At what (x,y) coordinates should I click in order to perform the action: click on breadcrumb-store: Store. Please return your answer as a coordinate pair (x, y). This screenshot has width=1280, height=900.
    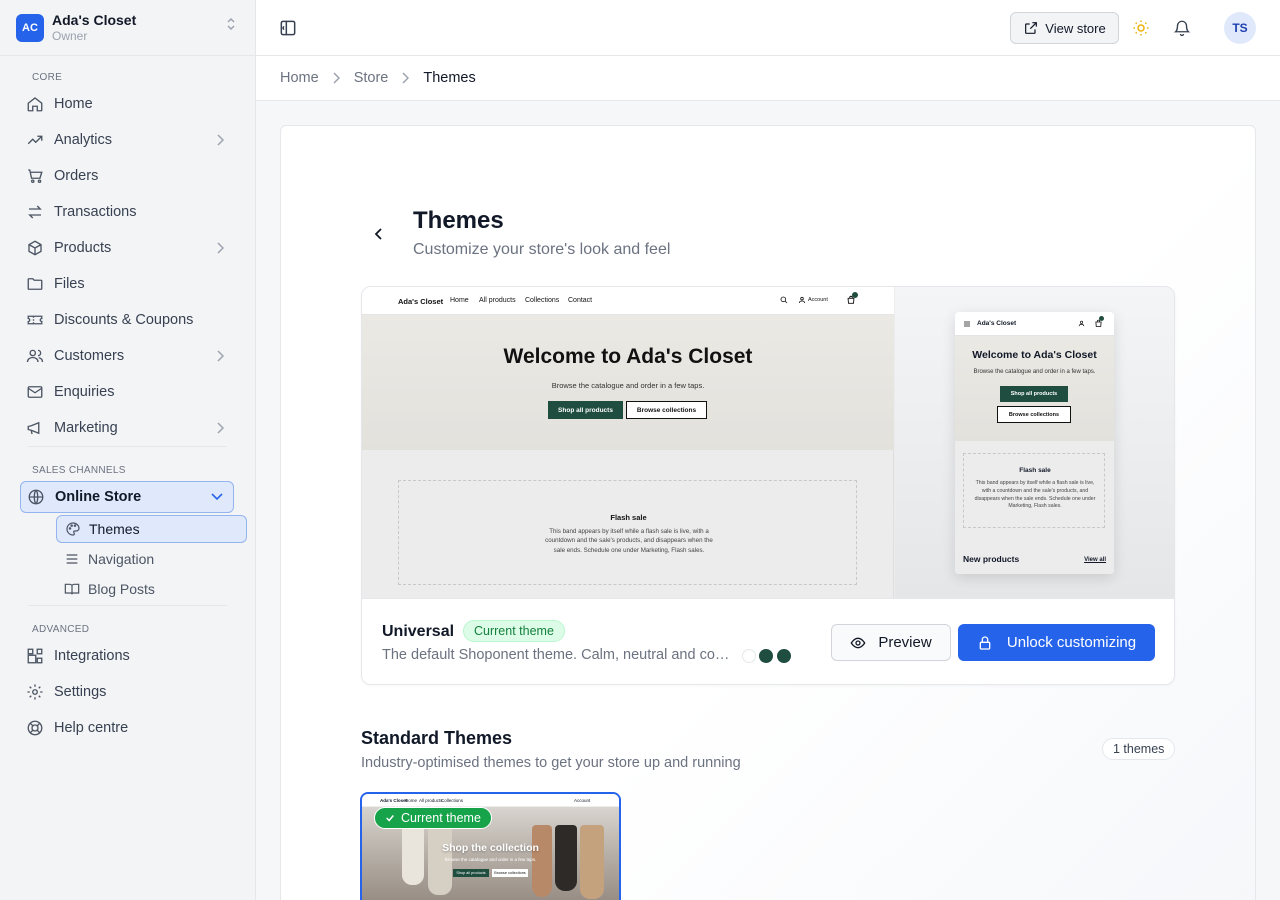
    Looking at the image, I should click on (371, 78).